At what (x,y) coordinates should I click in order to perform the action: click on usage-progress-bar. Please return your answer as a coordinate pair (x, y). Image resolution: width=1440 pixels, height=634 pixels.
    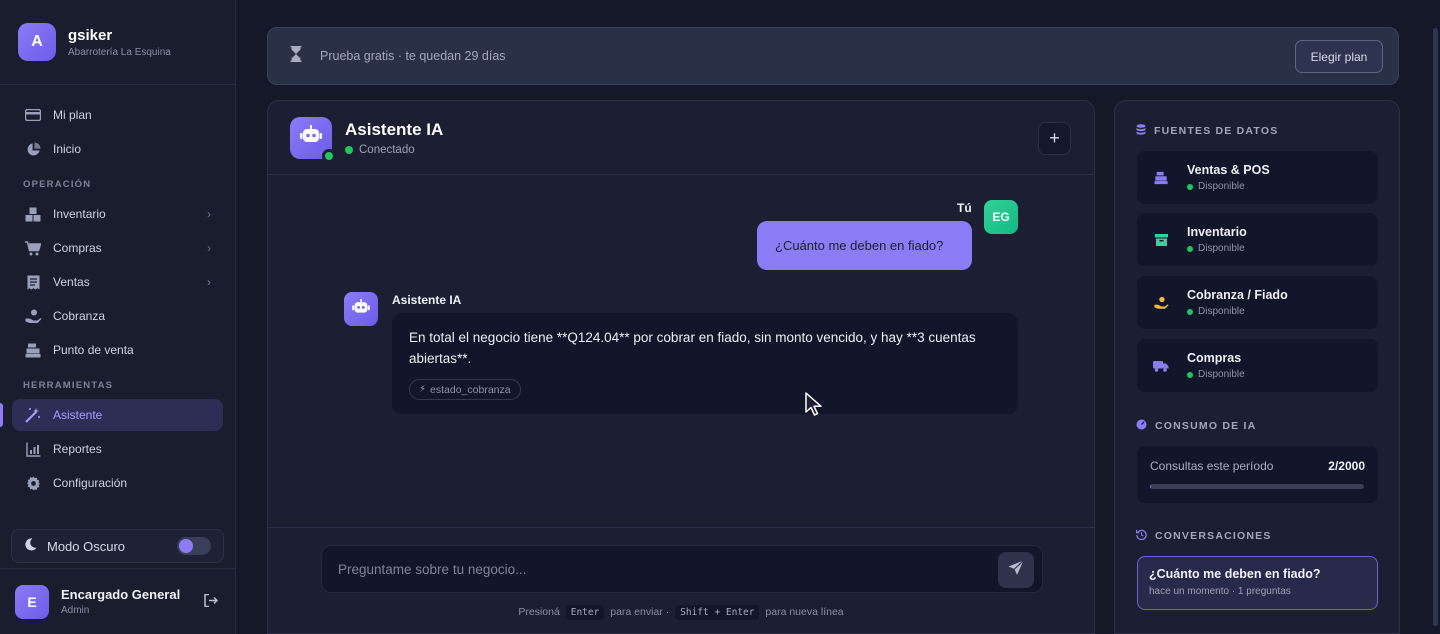
    Looking at the image, I should click on (1257, 486).